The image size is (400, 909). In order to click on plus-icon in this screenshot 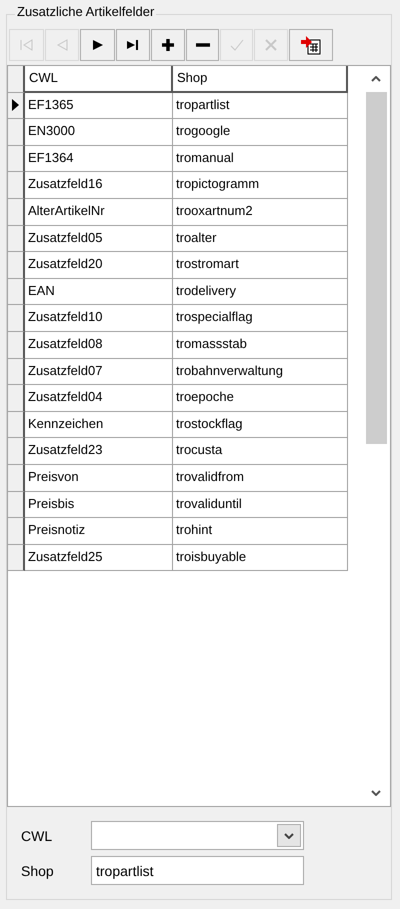, I will do `click(168, 45)`.